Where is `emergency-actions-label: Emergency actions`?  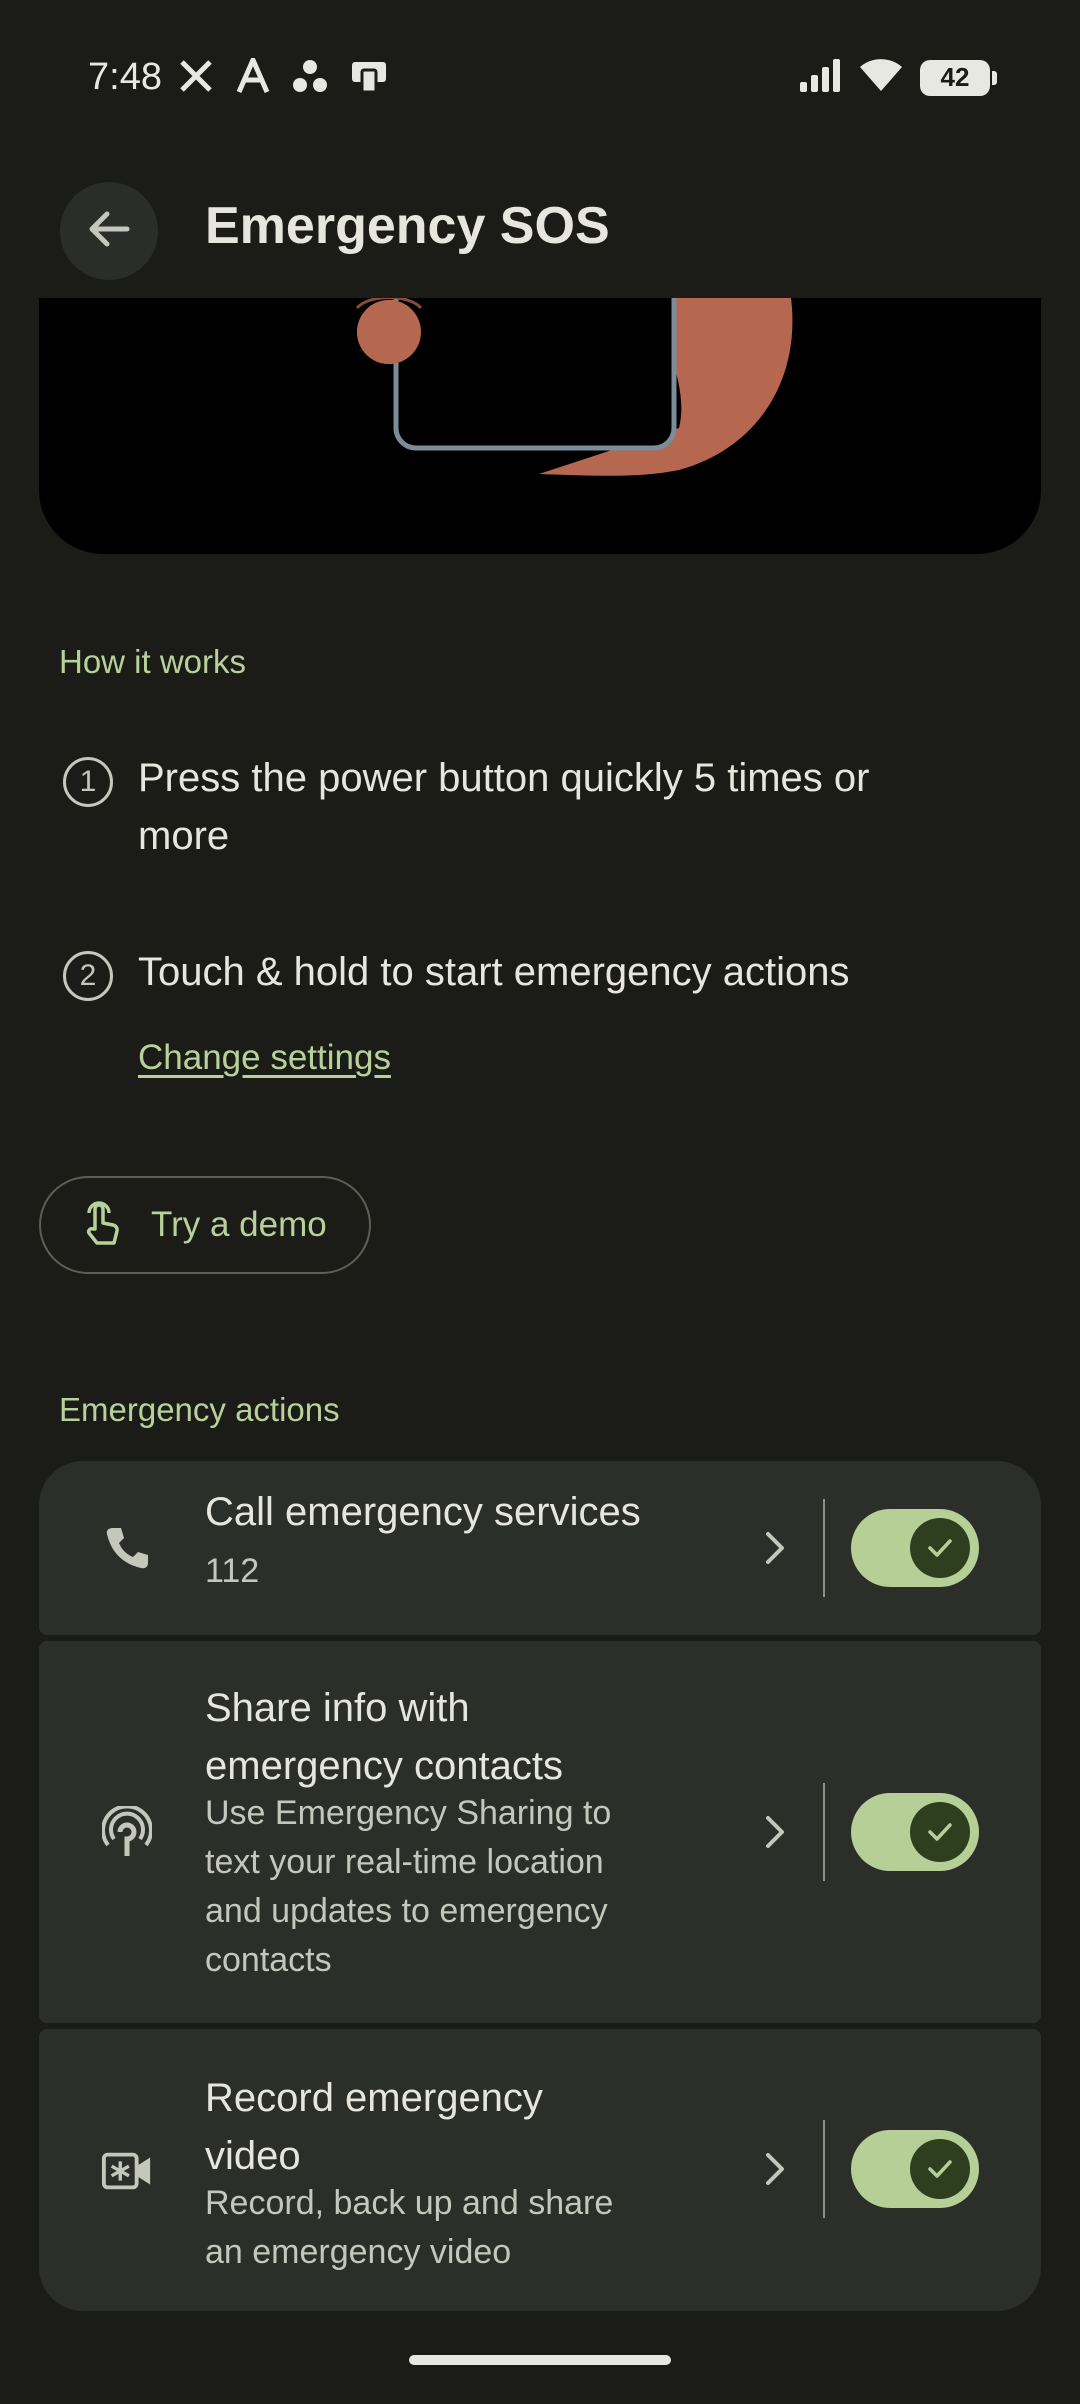 emergency-actions-label: Emergency actions is located at coordinates (199, 1409).